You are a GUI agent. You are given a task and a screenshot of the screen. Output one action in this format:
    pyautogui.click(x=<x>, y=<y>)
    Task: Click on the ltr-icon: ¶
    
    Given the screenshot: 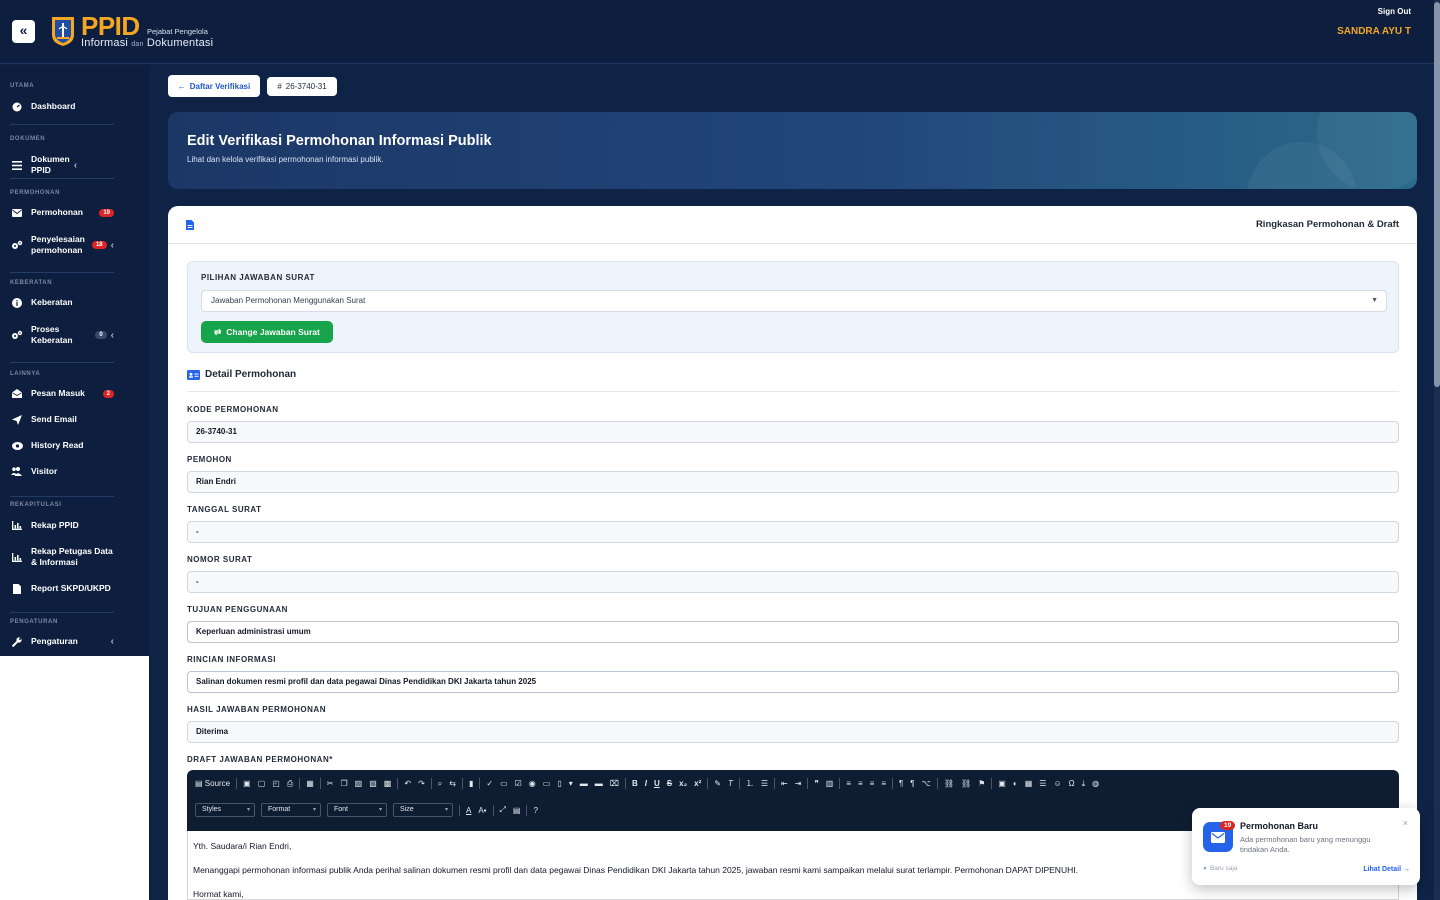 What is the action you would take?
    pyautogui.click(x=901, y=783)
    